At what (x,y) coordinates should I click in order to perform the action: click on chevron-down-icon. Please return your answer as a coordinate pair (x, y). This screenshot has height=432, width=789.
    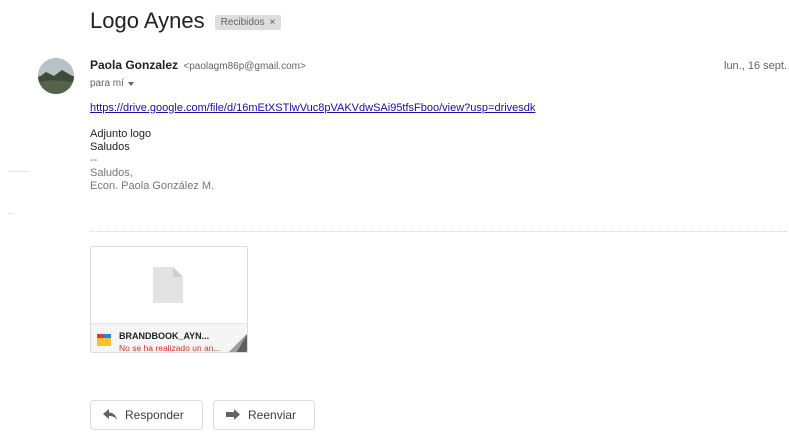
    Looking at the image, I should click on (130, 84).